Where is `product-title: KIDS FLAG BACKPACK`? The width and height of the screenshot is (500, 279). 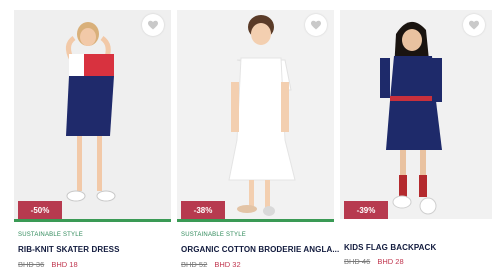 product-title: KIDS FLAG BACKPACK is located at coordinates (390, 247).